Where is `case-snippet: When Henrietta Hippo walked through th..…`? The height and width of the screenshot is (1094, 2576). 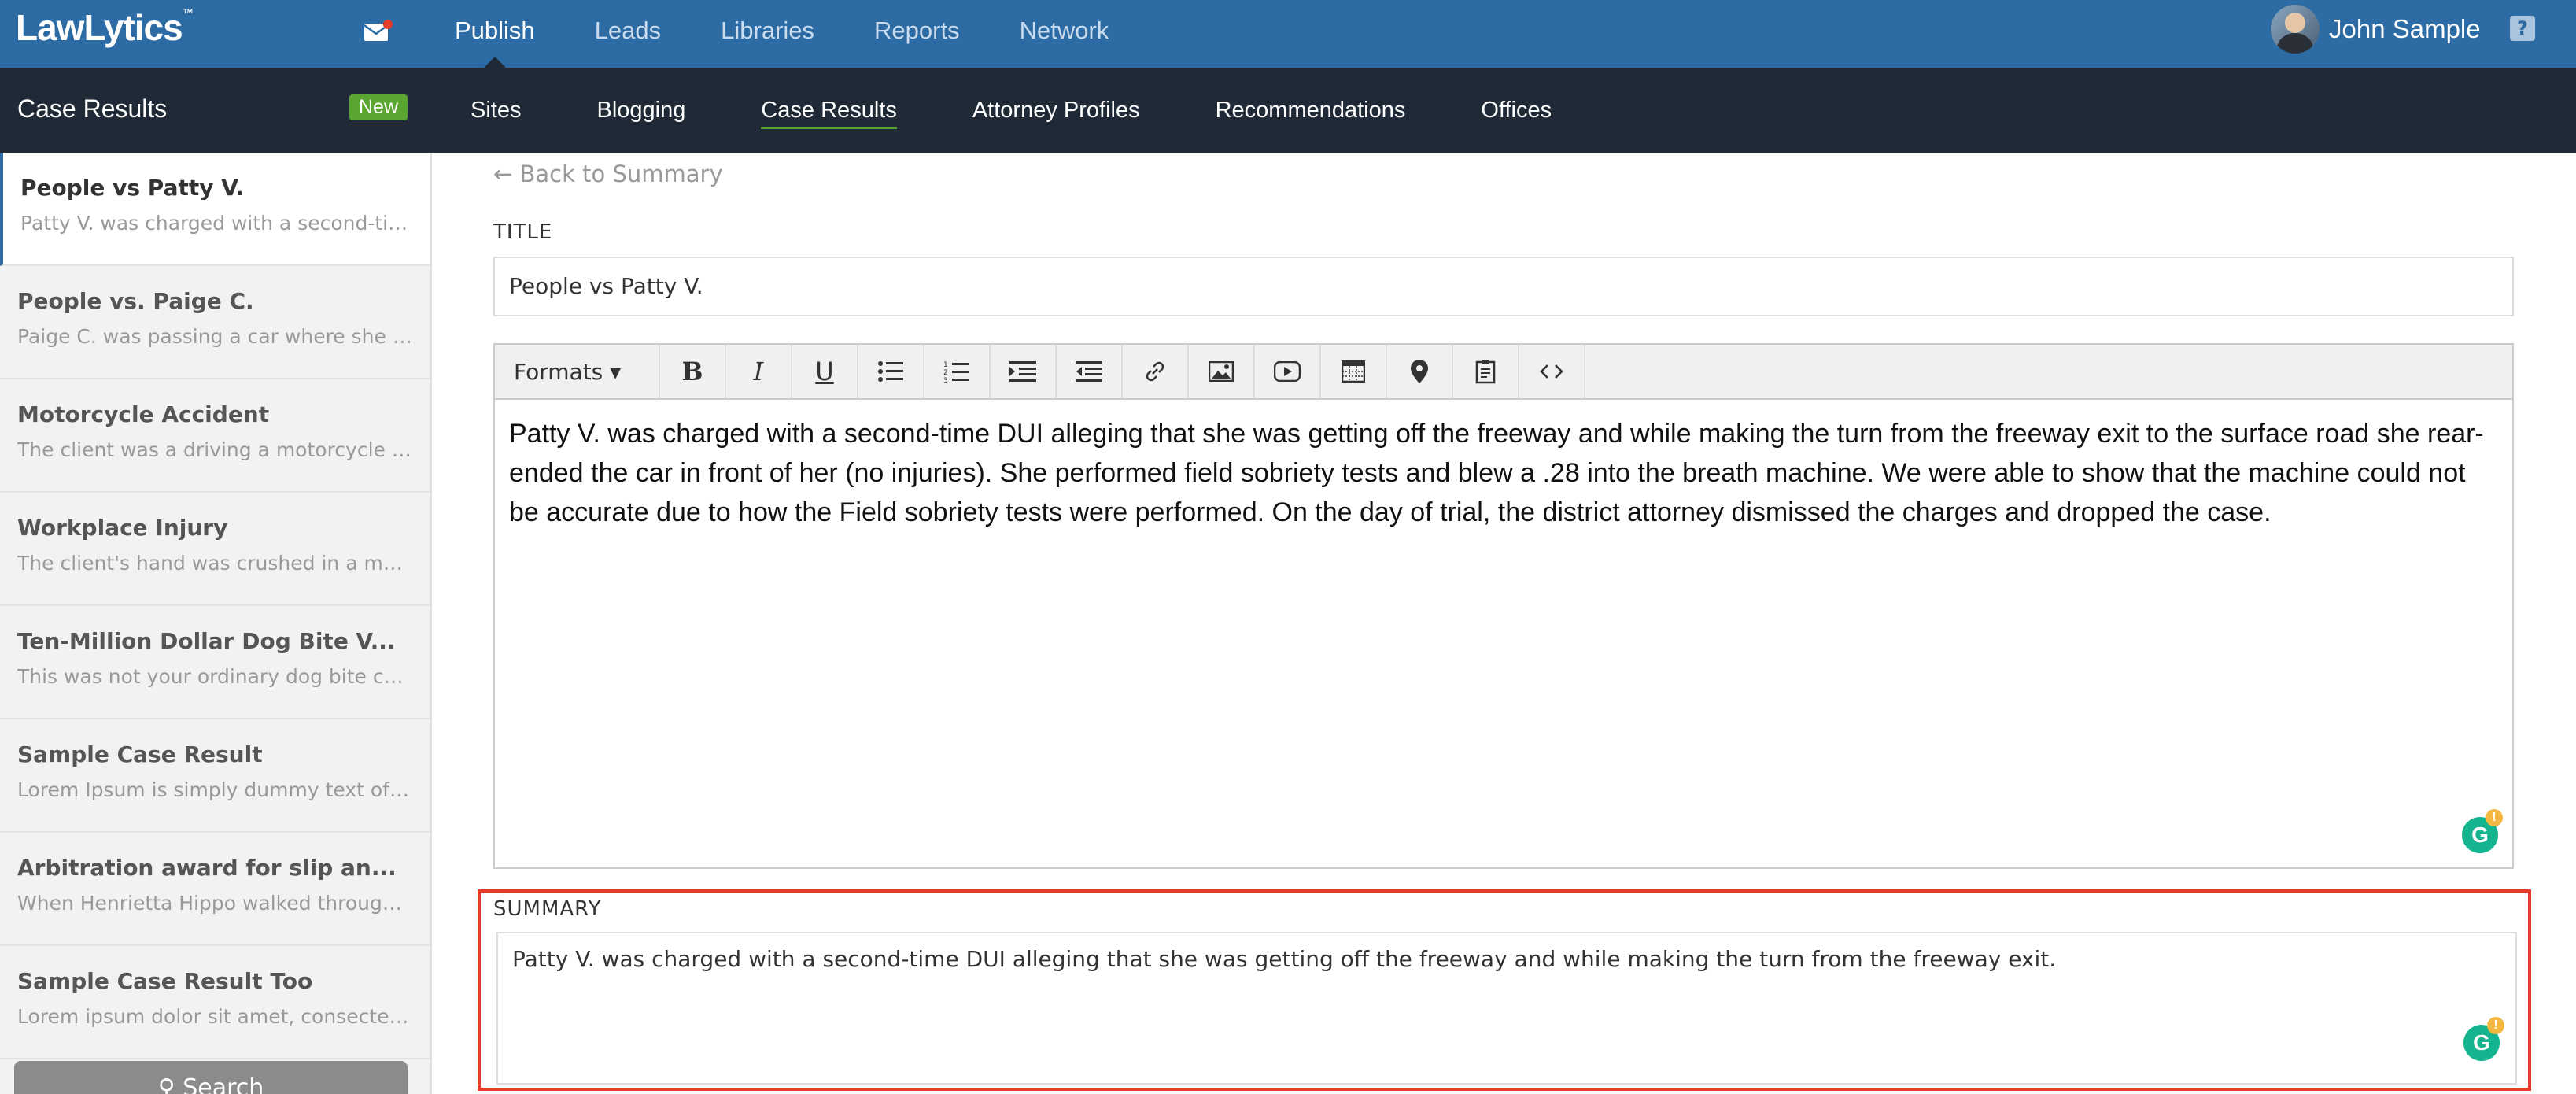 case-snippet: When Henrietta Hippo walked through th..… is located at coordinates (215, 903).